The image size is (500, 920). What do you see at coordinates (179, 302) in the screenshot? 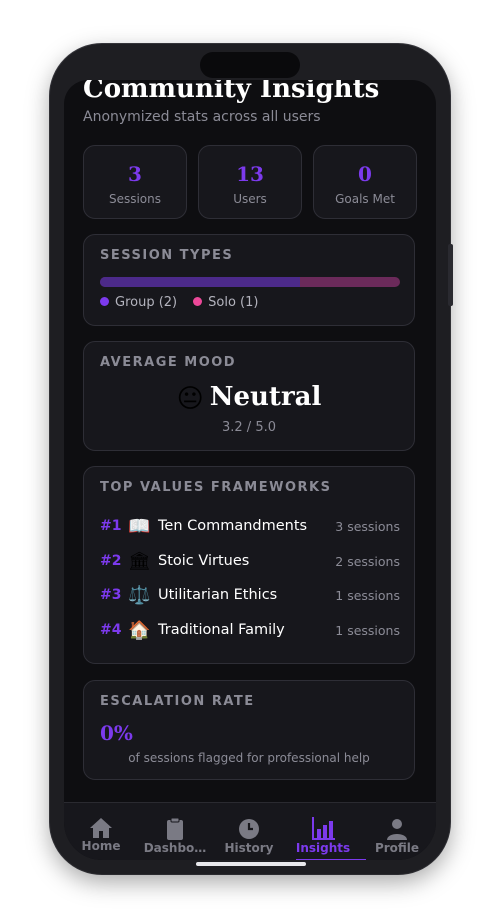
I see `session-types-legend: Group (2) Solo (1)` at bounding box center [179, 302].